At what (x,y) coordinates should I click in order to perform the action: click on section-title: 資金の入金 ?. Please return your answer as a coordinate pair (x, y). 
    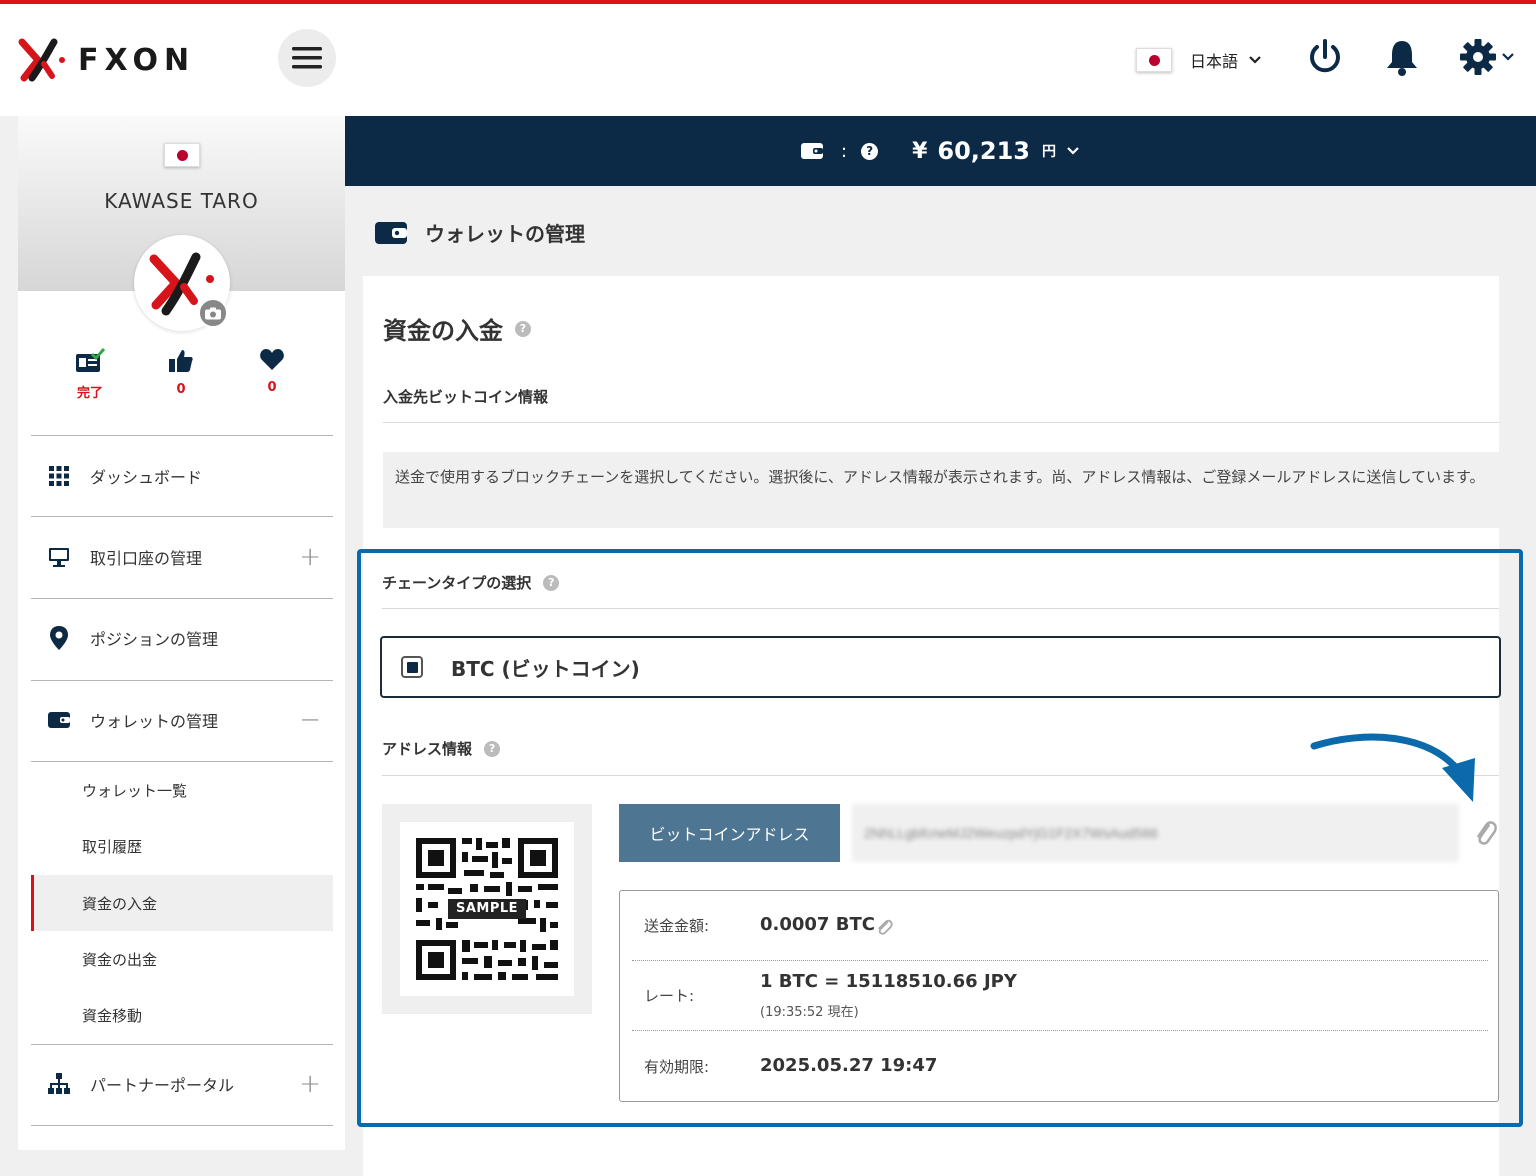
    Looking at the image, I should click on (457, 328).